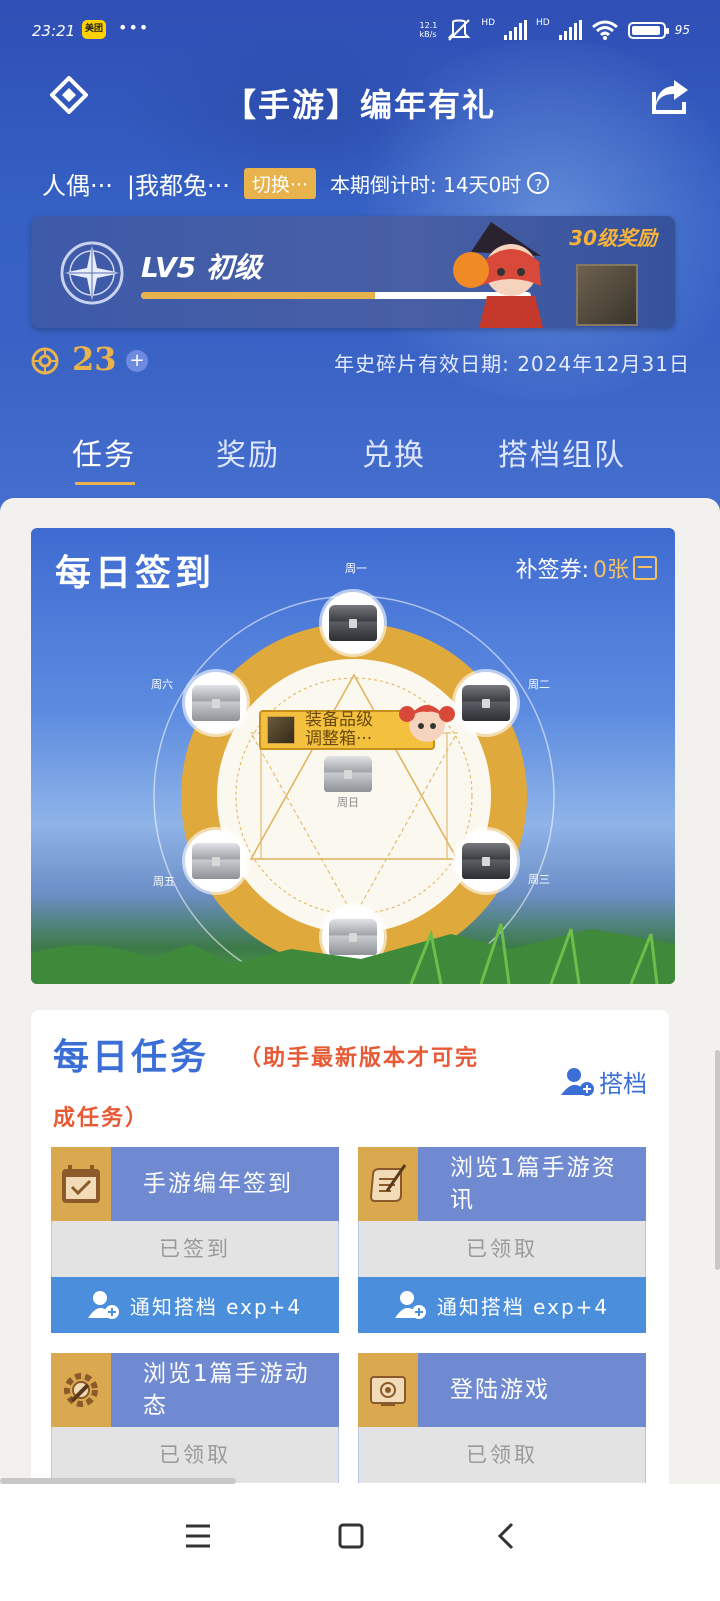 The width and height of the screenshot is (720, 1601). What do you see at coordinates (77, 185) in the screenshot?
I see `character-name: 人偶···` at bounding box center [77, 185].